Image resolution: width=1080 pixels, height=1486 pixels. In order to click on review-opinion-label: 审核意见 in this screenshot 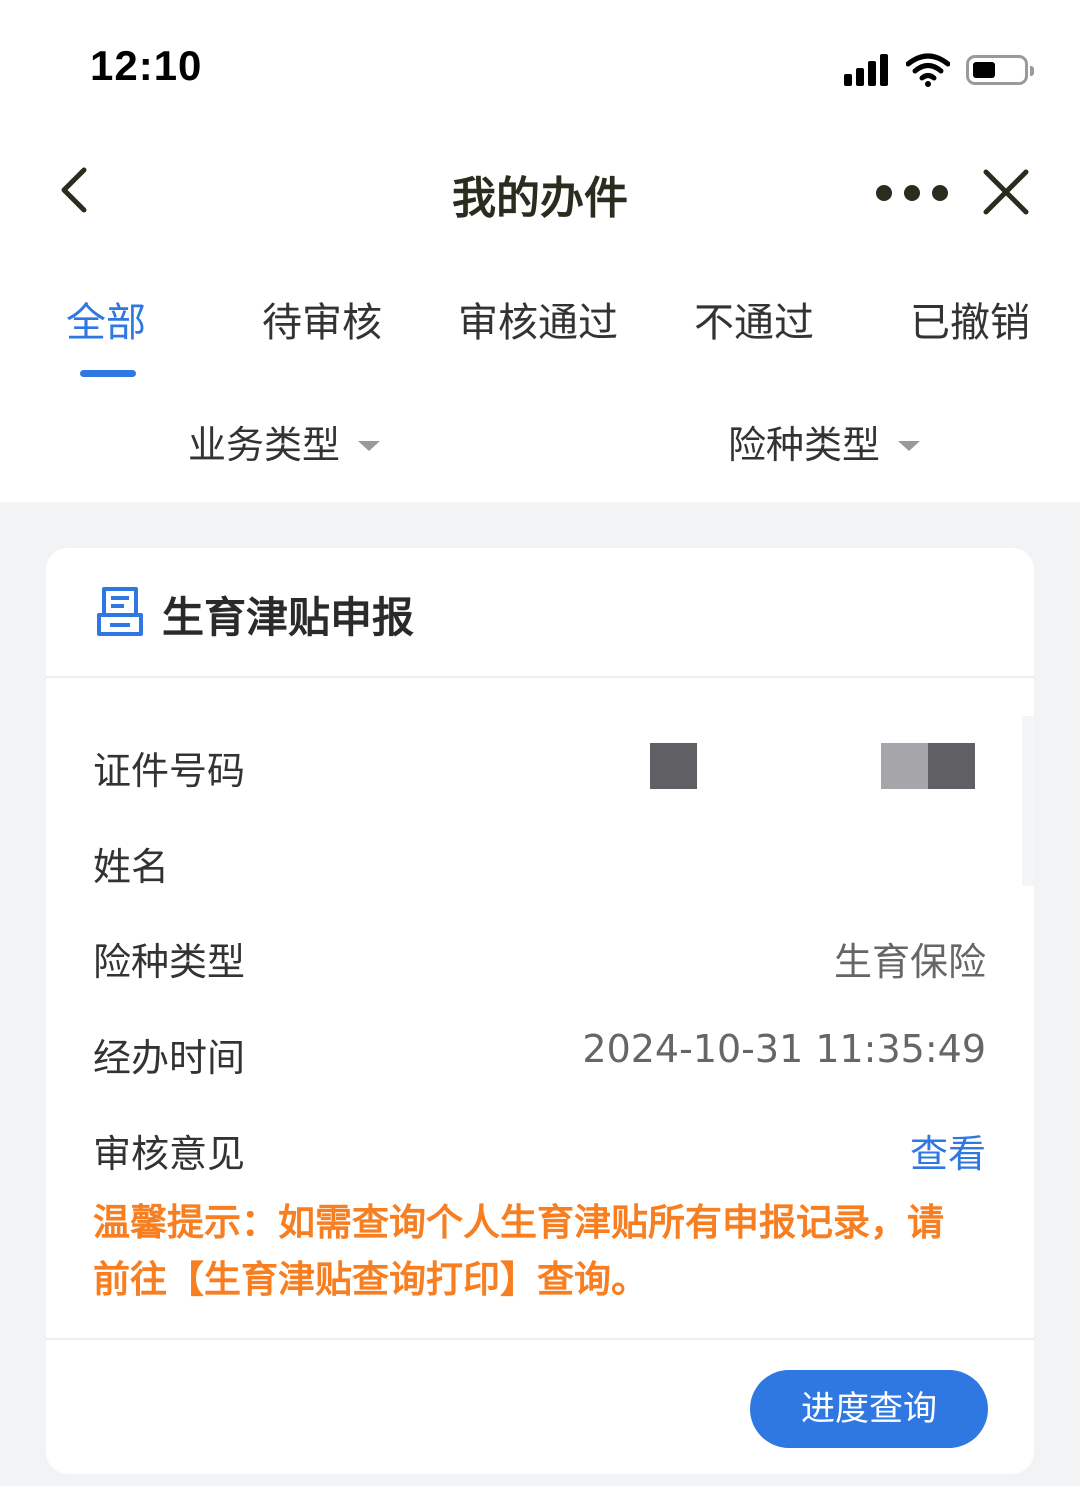, I will do `click(169, 1154)`.